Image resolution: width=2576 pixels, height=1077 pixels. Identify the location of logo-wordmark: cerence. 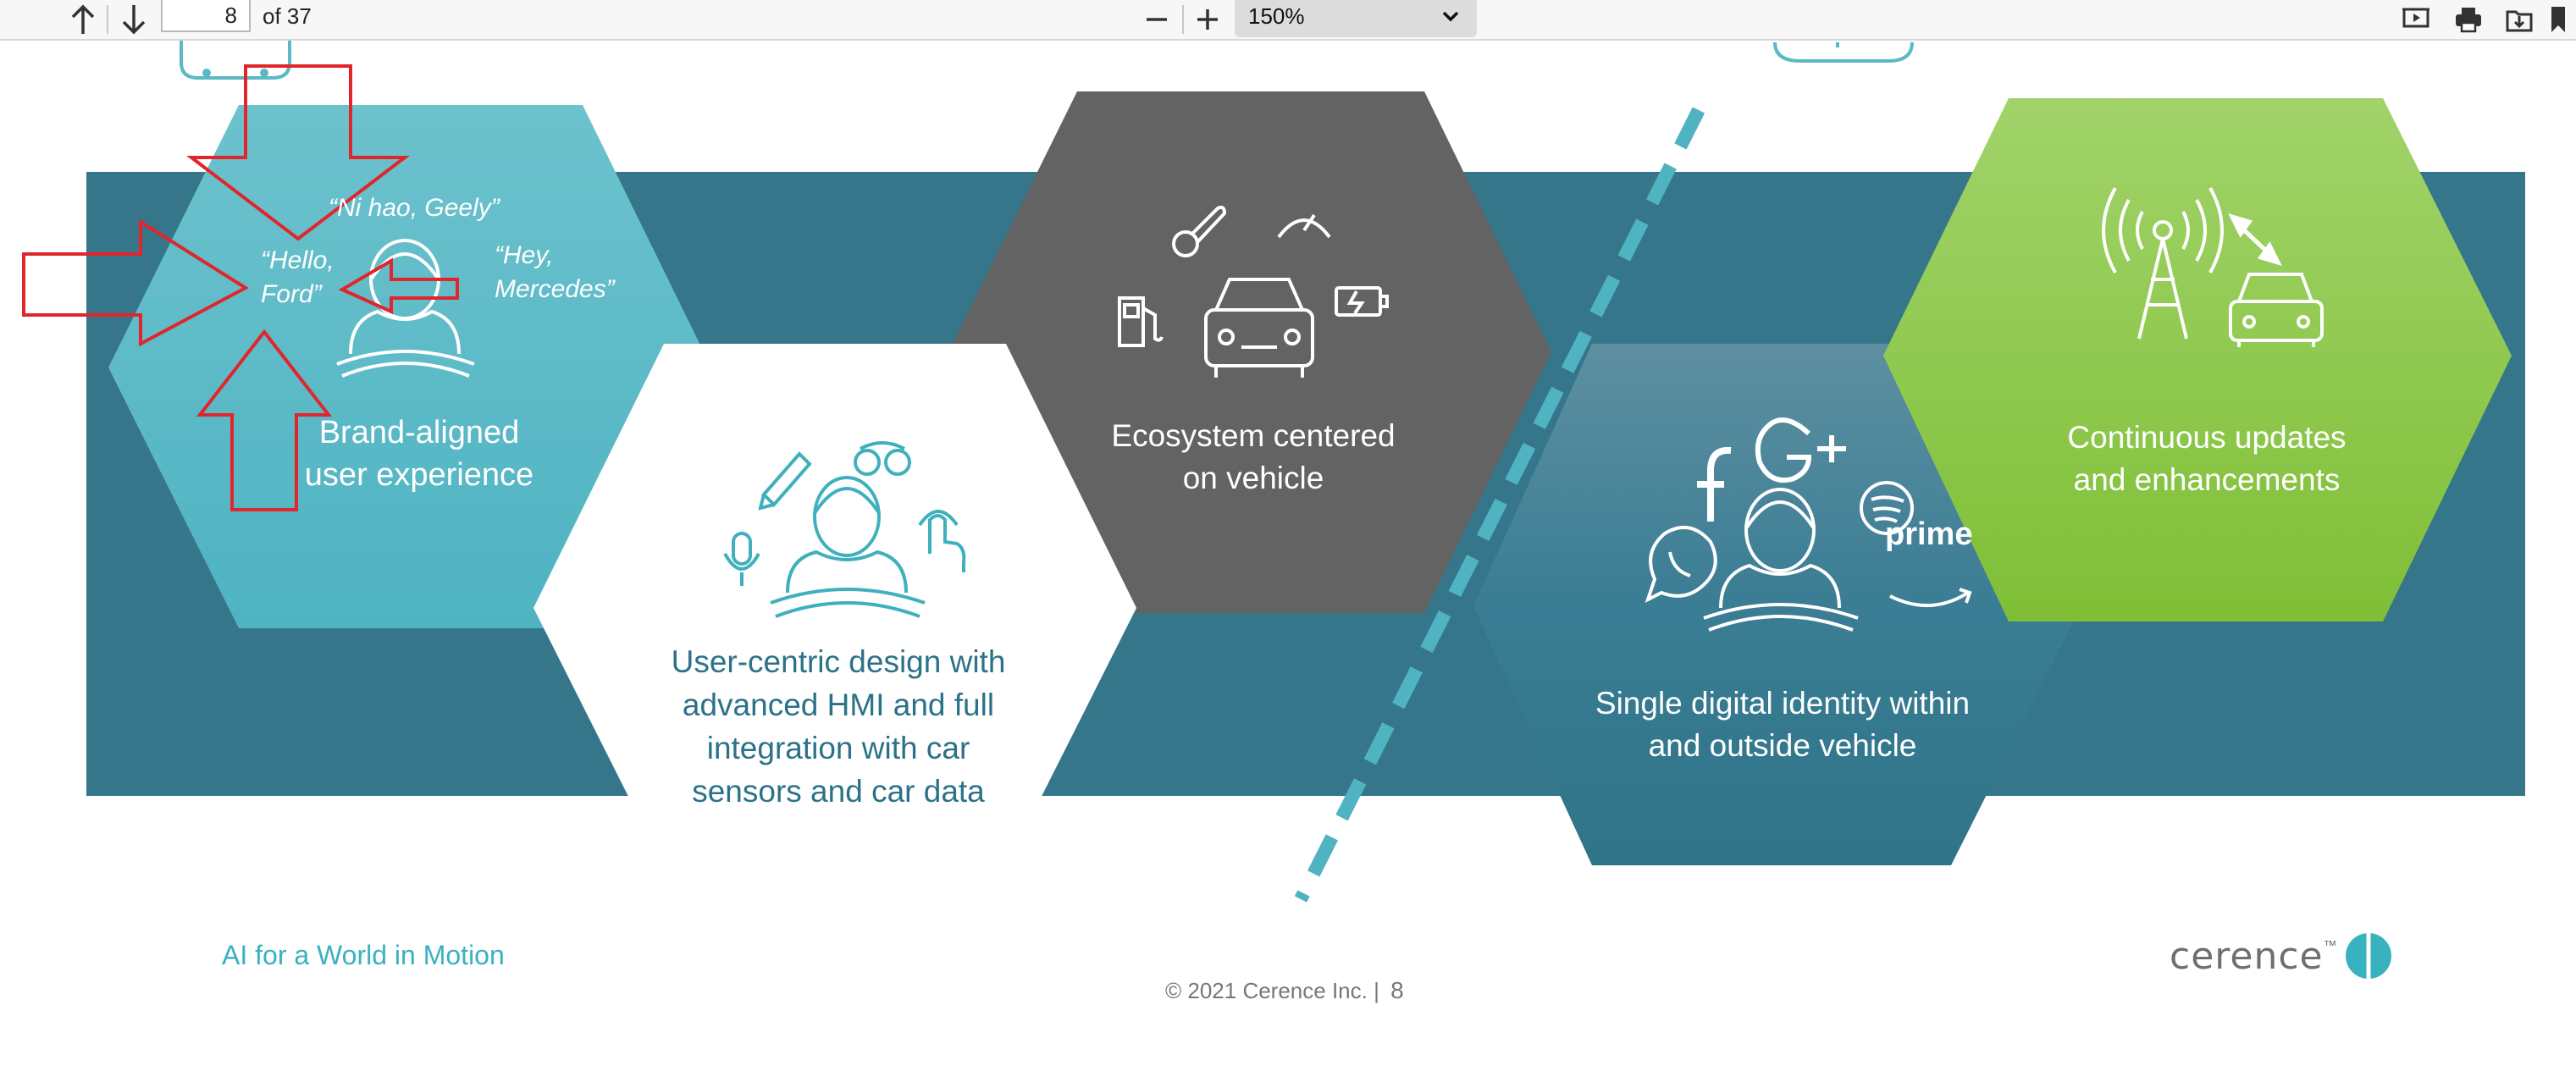
(2247, 956).